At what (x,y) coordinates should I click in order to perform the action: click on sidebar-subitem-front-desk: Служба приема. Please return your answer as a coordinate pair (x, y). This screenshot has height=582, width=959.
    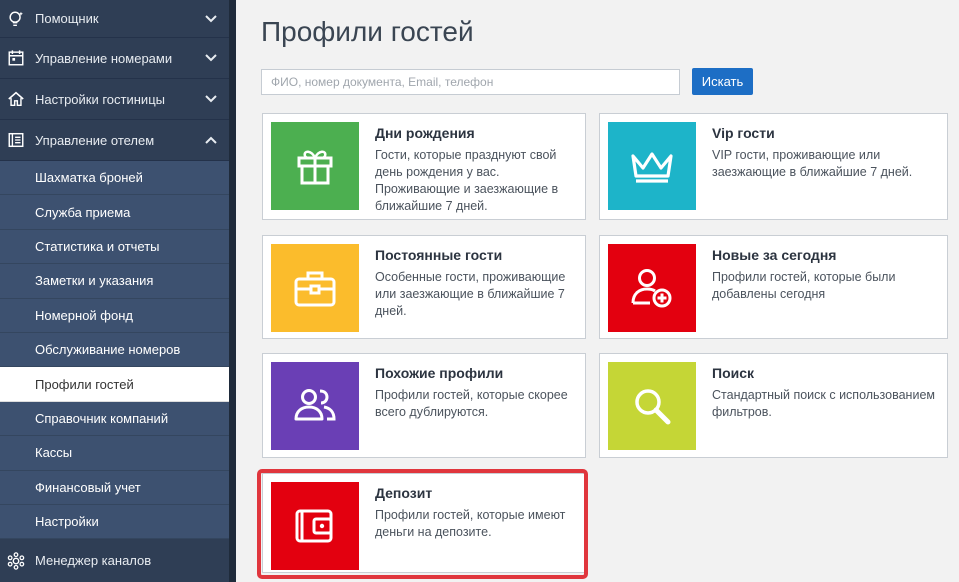
    Looking at the image, I should click on (114, 212).